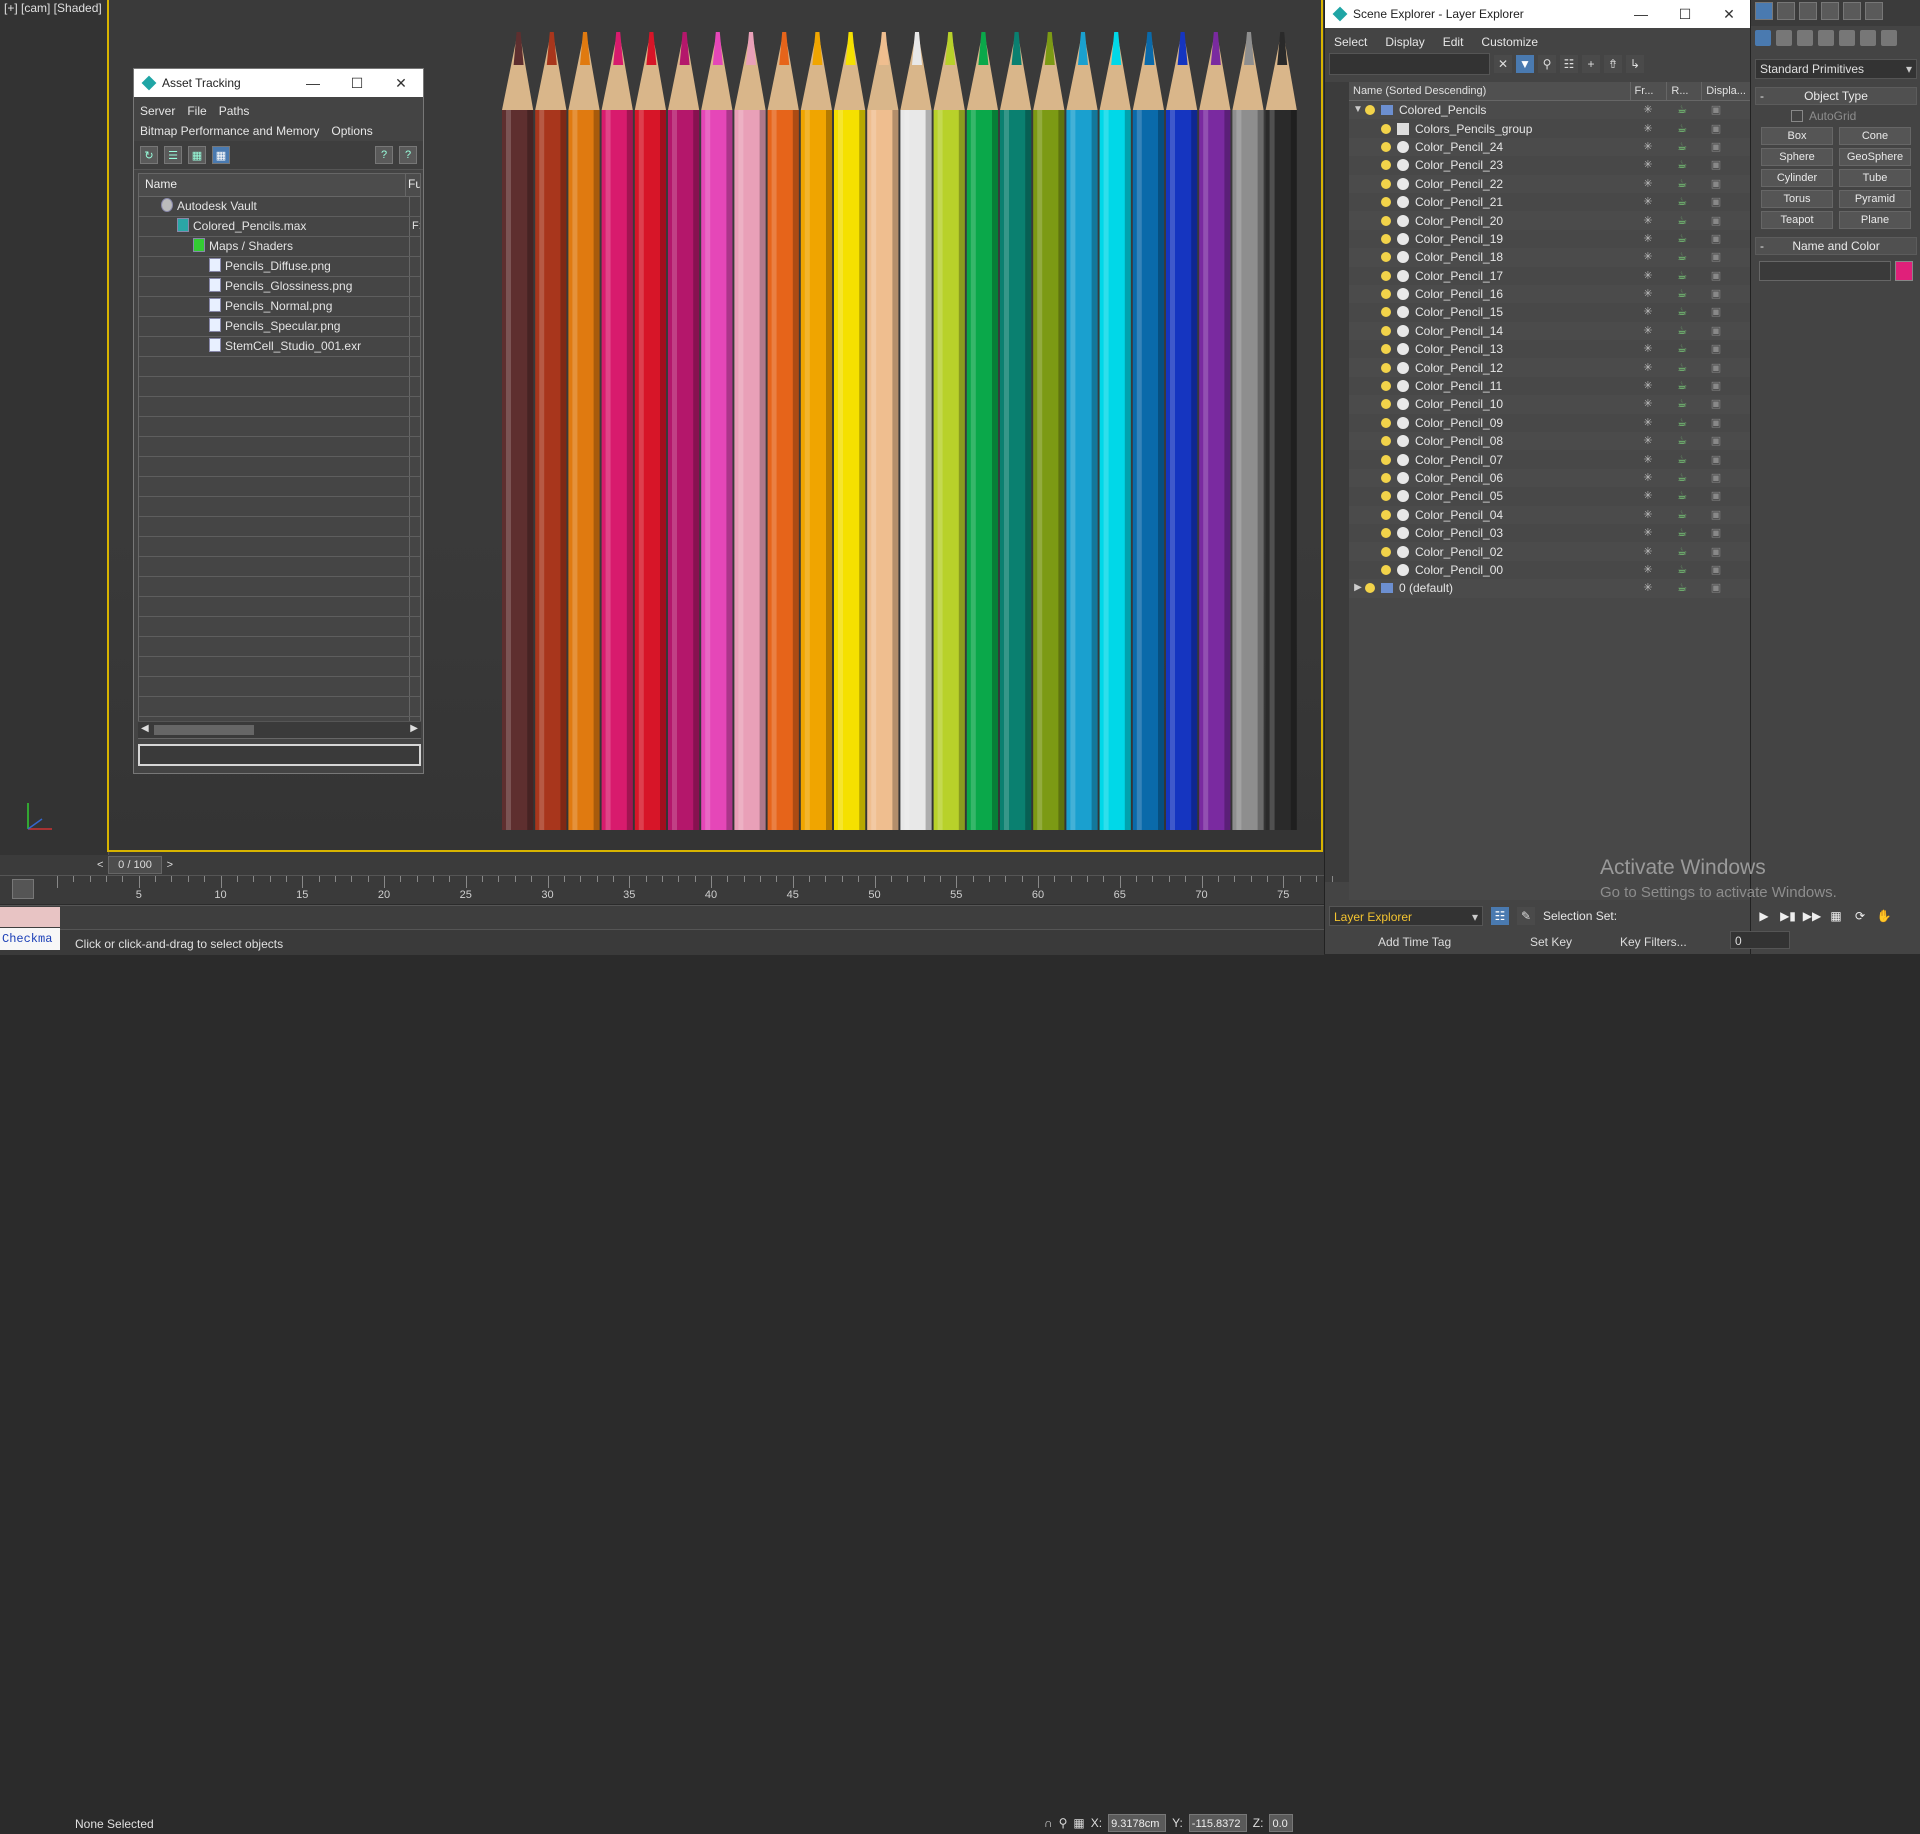  What do you see at coordinates (23, 889) in the screenshot?
I see `curve-editor-icon` at bounding box center [23, 889].